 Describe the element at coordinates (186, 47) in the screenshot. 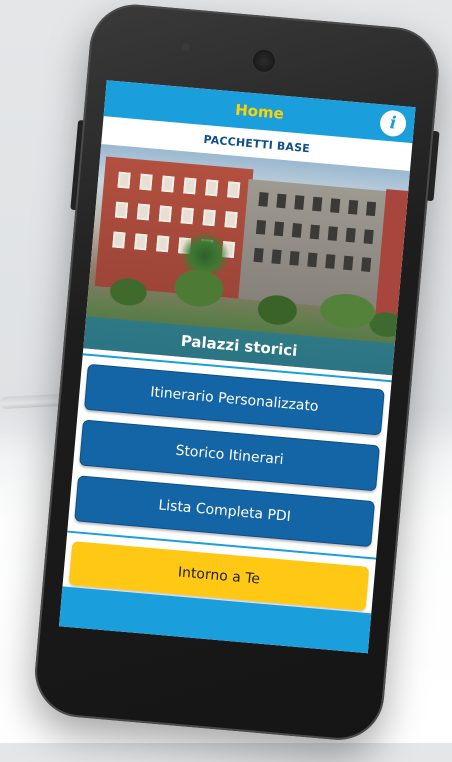

I see `camera-icon` at that location.